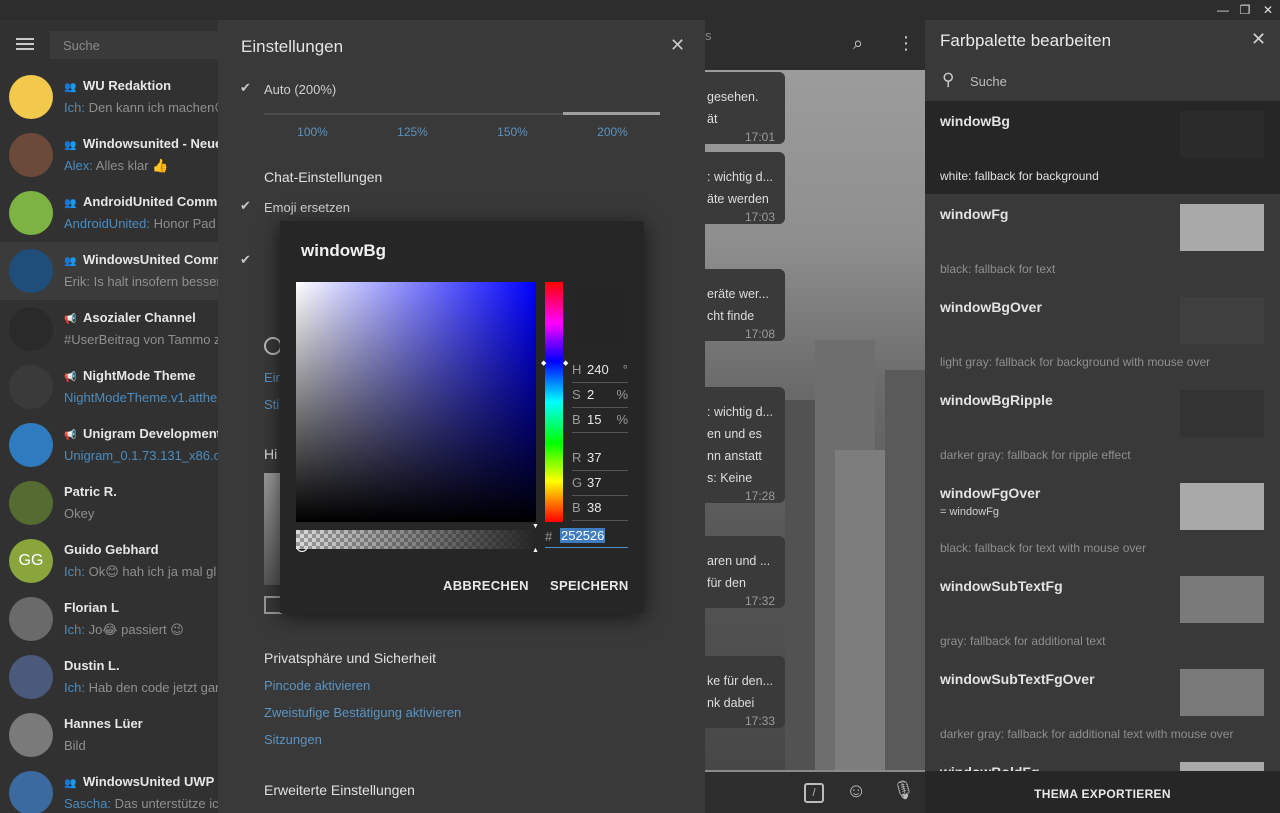  Describe the element at coordinates (109, 735) in the screenshot. I see `chat-list-item: Hannes Lüer Bild` at that location.